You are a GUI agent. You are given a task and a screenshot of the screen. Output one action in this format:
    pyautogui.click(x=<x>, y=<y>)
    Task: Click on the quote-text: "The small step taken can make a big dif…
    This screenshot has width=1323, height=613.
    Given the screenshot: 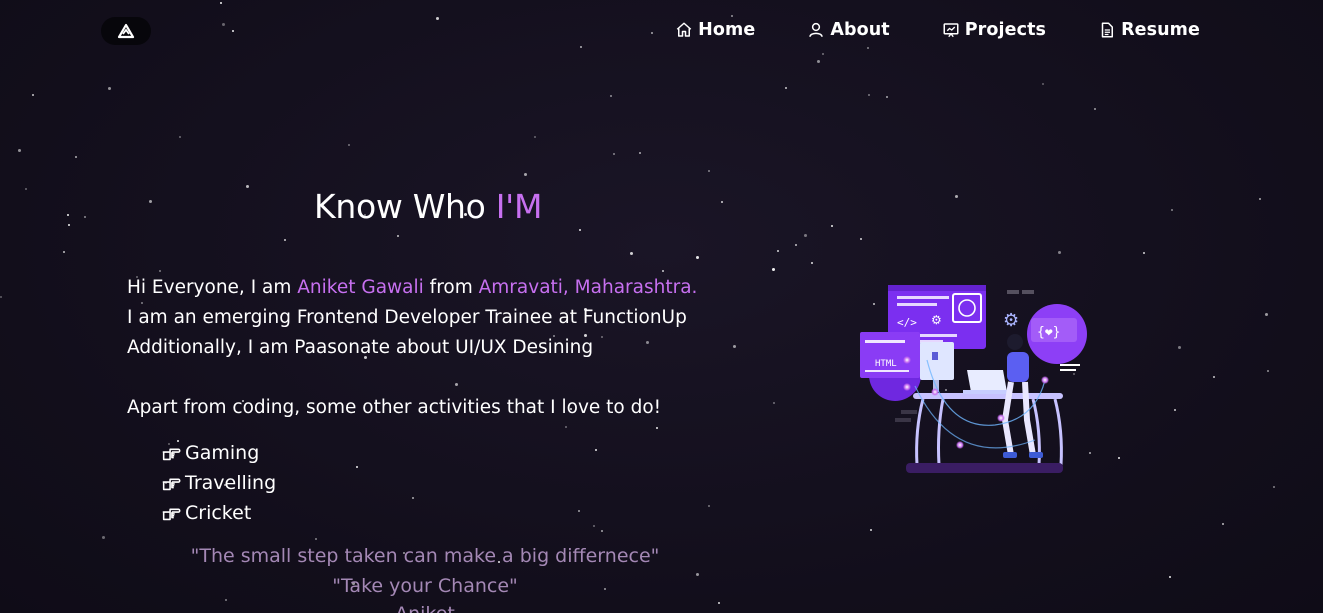 What is the action you would take?
    pyautogui.click(x=425, y=556)
    